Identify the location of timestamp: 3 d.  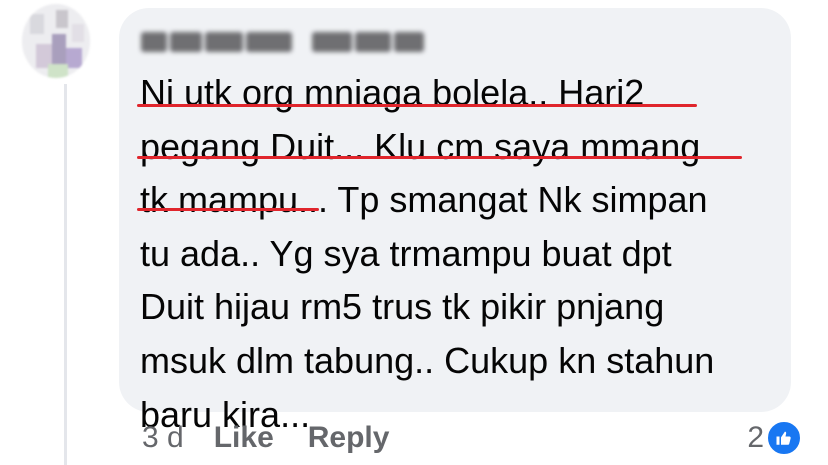
(163, 438).